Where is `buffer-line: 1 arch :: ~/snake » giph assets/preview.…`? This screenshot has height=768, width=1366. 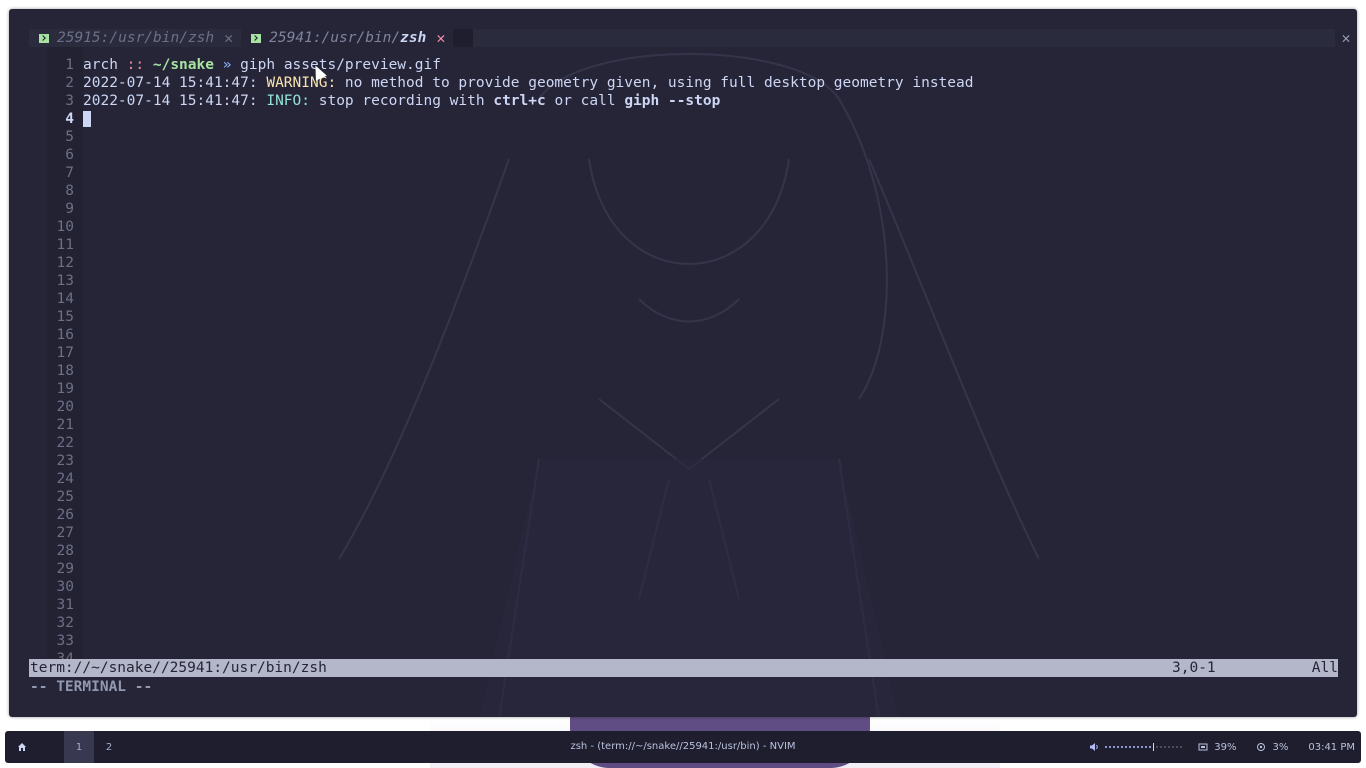 buffer-line: 1 arch :: ~/snake » giph assets/preview.… is located at coordinates (510, 65).